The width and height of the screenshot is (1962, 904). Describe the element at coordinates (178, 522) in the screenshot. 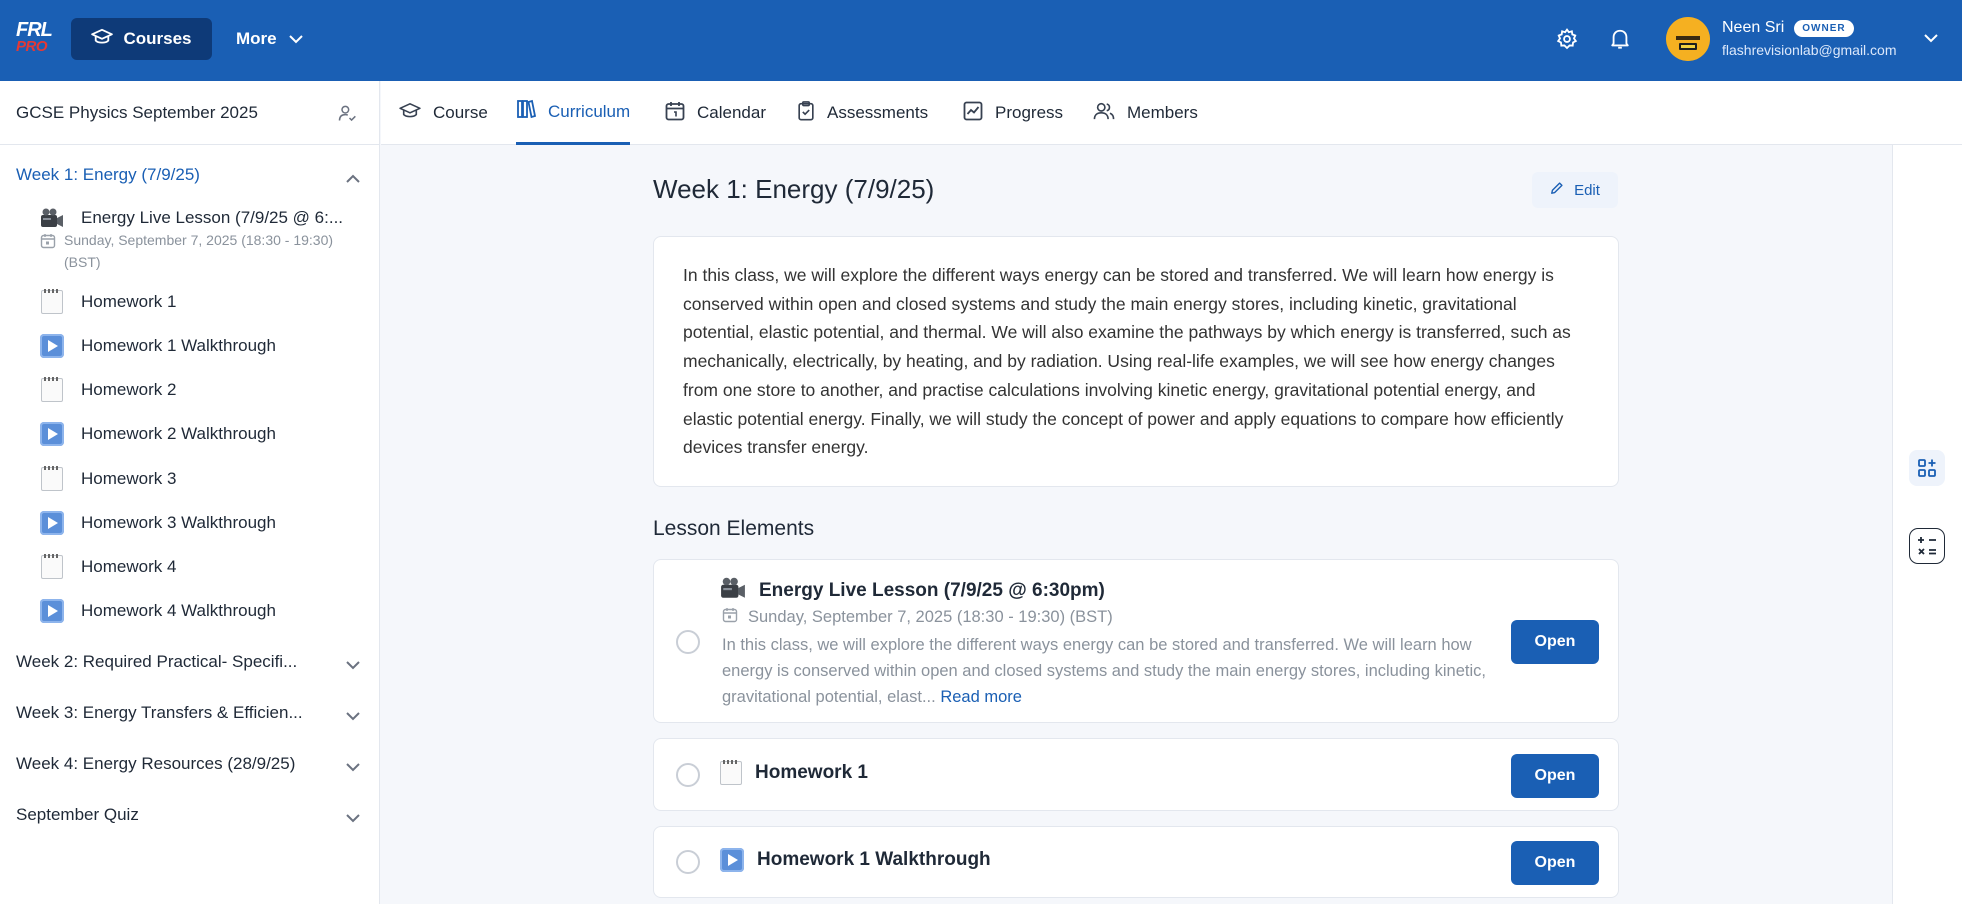

I see `sidebar-item-label: Homework 3 Walkthrough` at that location.